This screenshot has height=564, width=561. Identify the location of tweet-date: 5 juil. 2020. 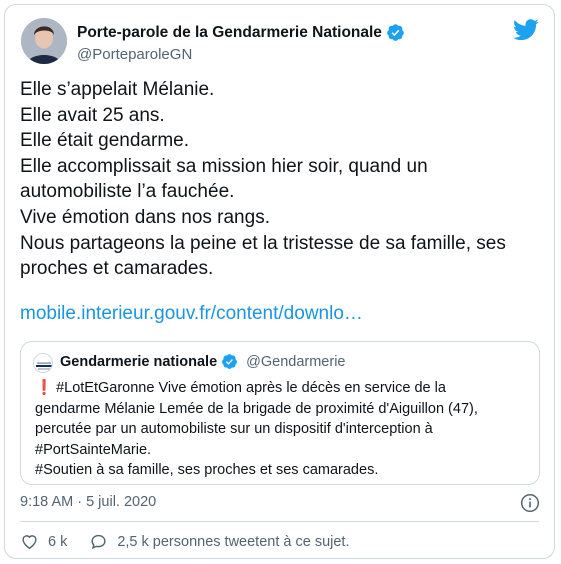
(121, 502).